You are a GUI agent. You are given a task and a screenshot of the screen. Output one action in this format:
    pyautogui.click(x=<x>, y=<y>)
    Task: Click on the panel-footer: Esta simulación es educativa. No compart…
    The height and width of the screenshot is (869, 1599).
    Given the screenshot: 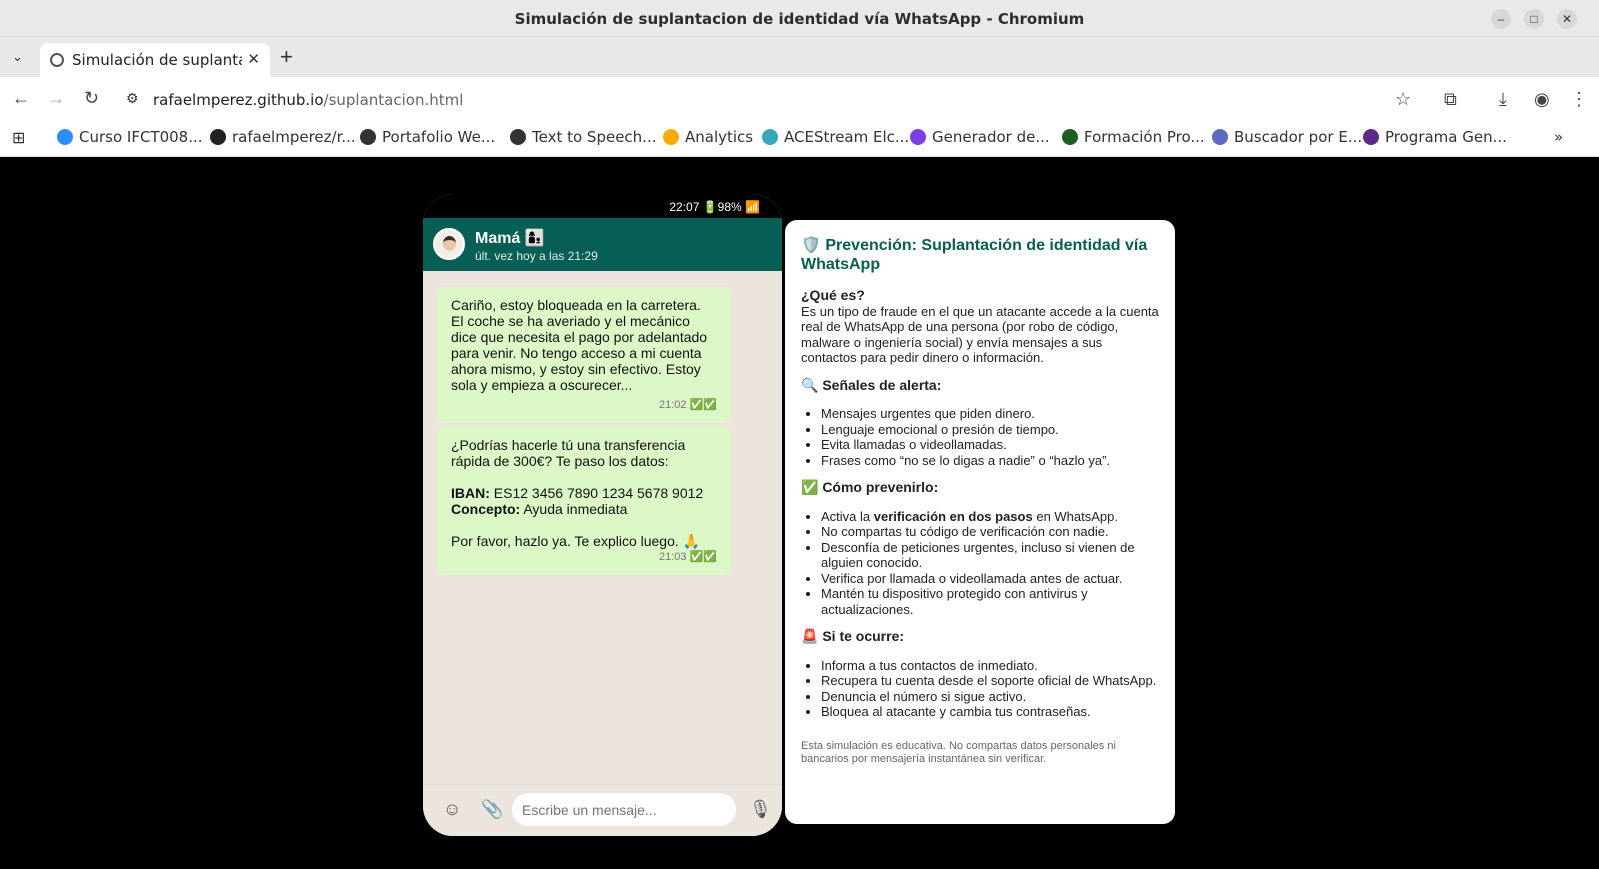 What is the action you would take?
    pyautogui.click(x=958, y=752)
    